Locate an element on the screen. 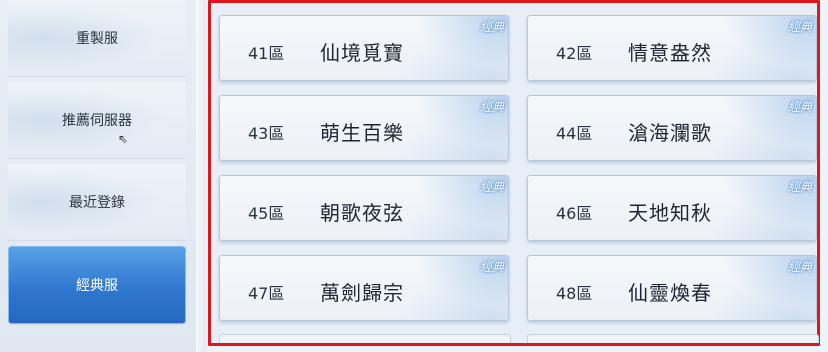 Image resolution: width=828 pixels, height=352 pixels. server-card-48: 經典 48區 仙靈煥春 is located at coordinates (672, 288).